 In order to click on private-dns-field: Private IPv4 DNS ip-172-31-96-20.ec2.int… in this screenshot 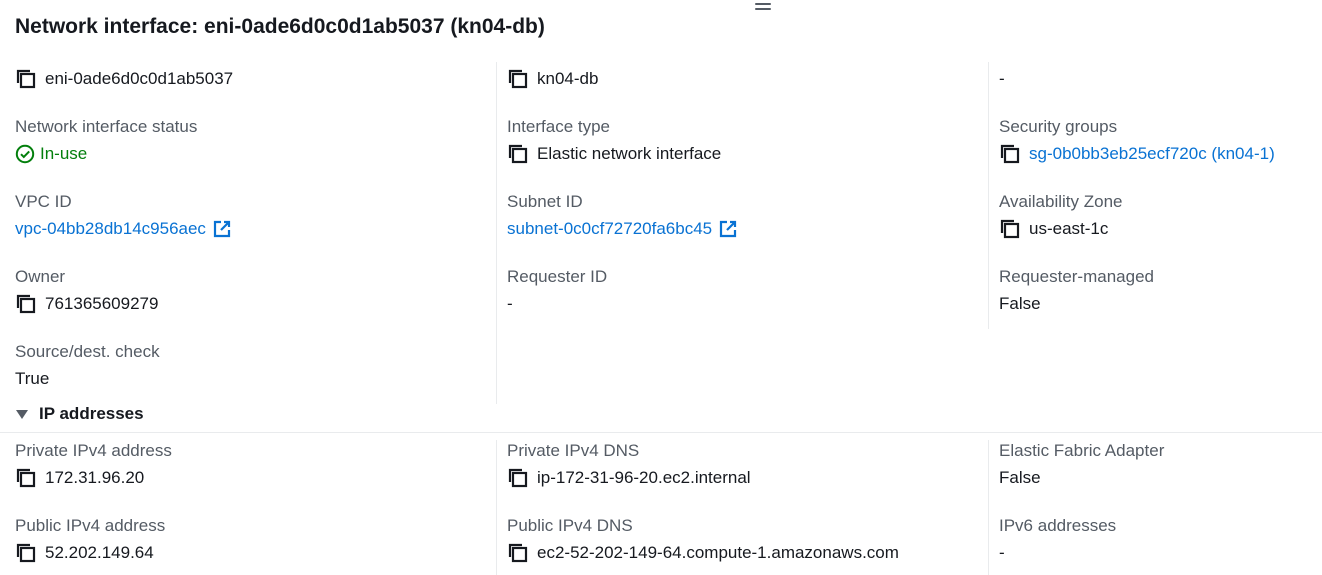, I will do `click(629, 464)`.